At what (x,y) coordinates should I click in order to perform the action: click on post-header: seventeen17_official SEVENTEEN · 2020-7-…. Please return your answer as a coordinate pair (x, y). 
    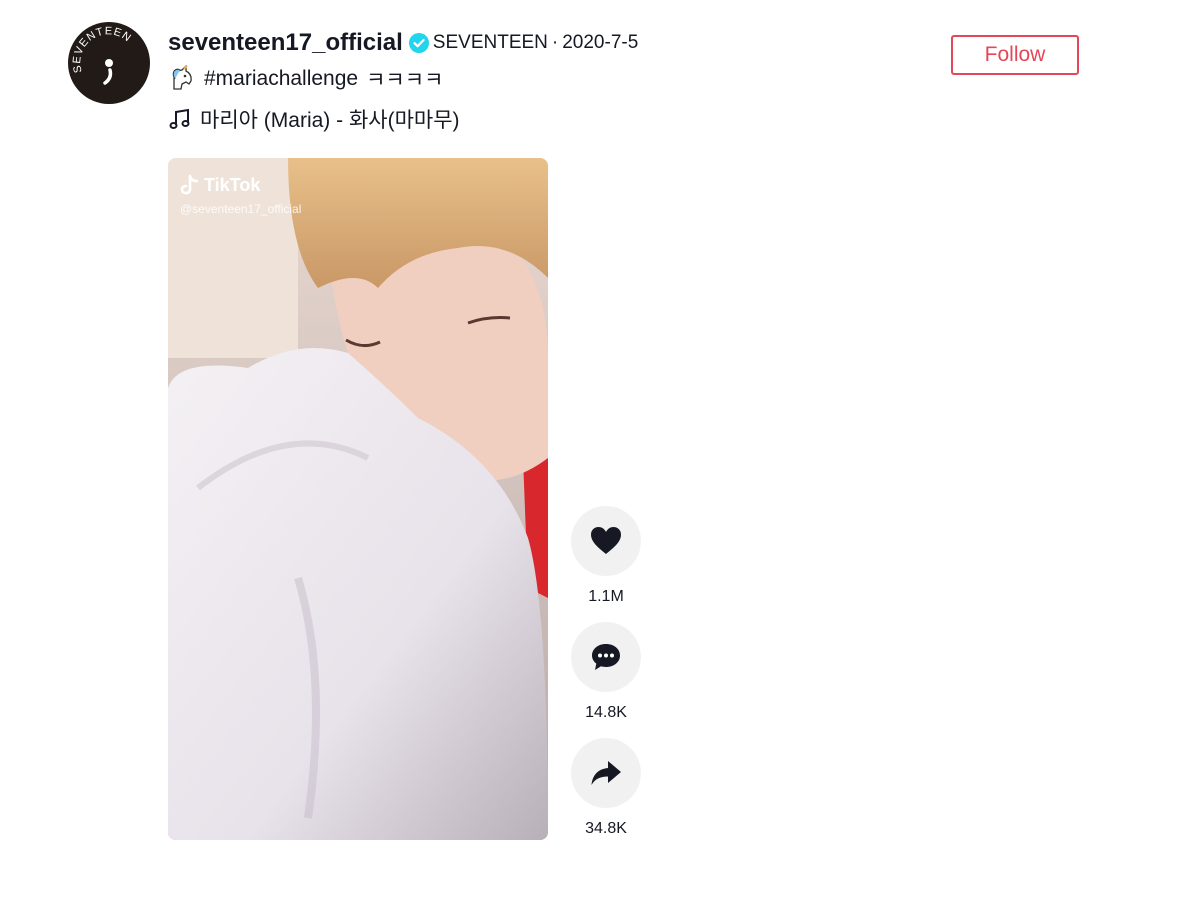
    Looking at the image, I should click on (403, 43).